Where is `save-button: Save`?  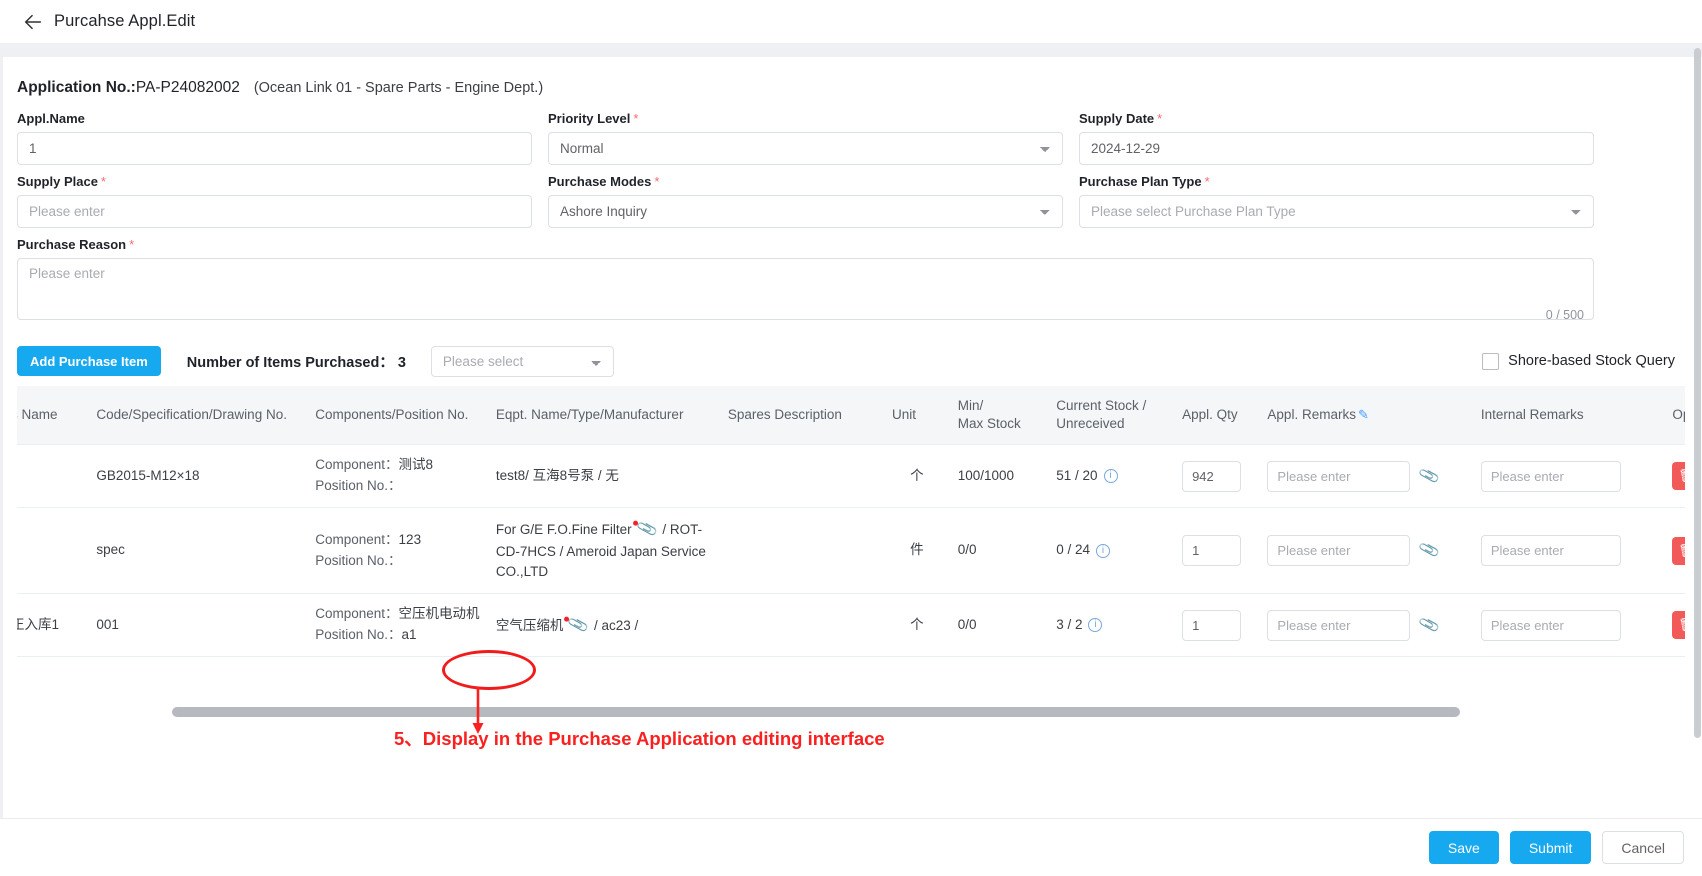 save-button: Save is located at coordinates (1463, 847).